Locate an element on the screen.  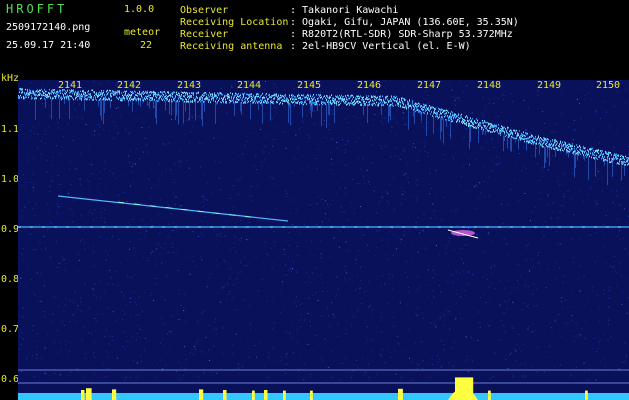
receiver-value: : R820T2(RTL-SDR) SDR-Sharp 53.372MHz is located at coordinates (401, 34).